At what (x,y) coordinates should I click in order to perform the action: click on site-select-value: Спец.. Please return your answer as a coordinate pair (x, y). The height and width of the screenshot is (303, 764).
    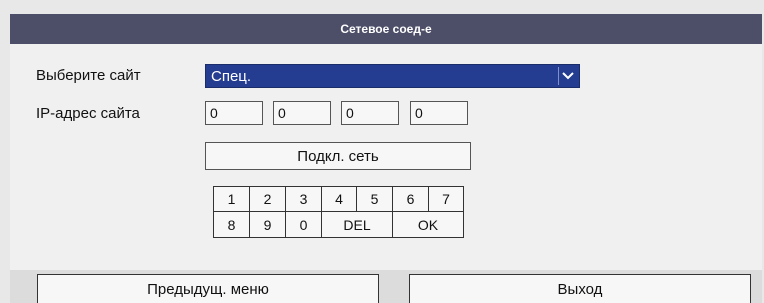
    Looking at the image, I should click on (231, 76).